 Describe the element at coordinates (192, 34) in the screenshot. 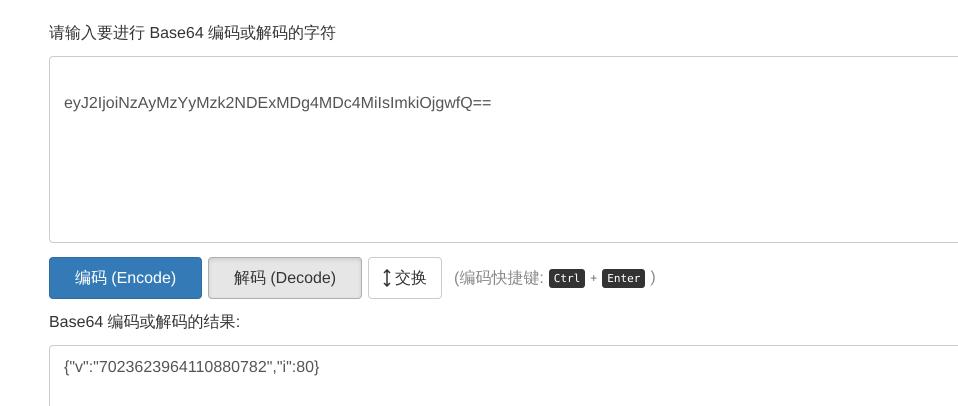

I see `input-label: 请输入要进行 Base64 编码或解码的字符` at that location.